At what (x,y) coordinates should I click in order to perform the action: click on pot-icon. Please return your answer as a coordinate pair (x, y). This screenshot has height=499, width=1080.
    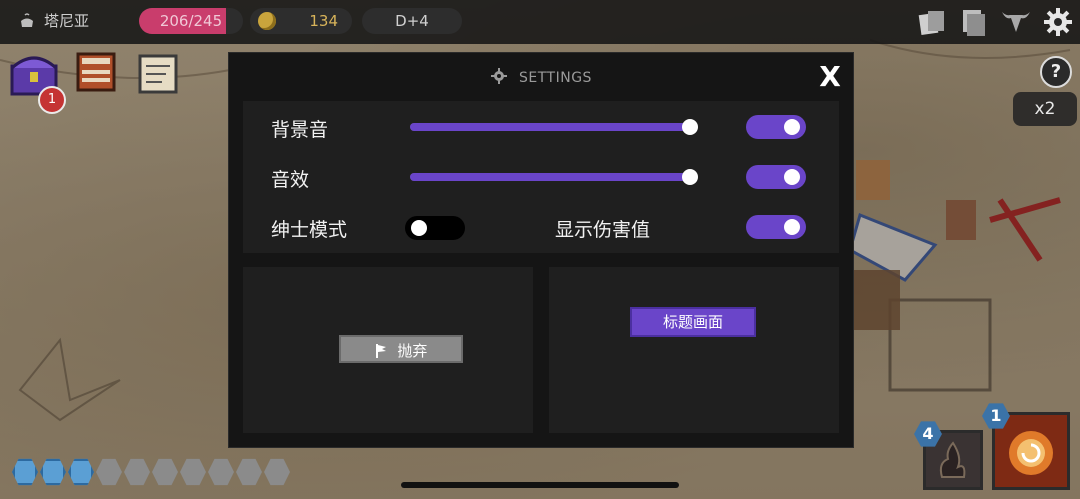
    Looking at the image, I should click on (27, 19).